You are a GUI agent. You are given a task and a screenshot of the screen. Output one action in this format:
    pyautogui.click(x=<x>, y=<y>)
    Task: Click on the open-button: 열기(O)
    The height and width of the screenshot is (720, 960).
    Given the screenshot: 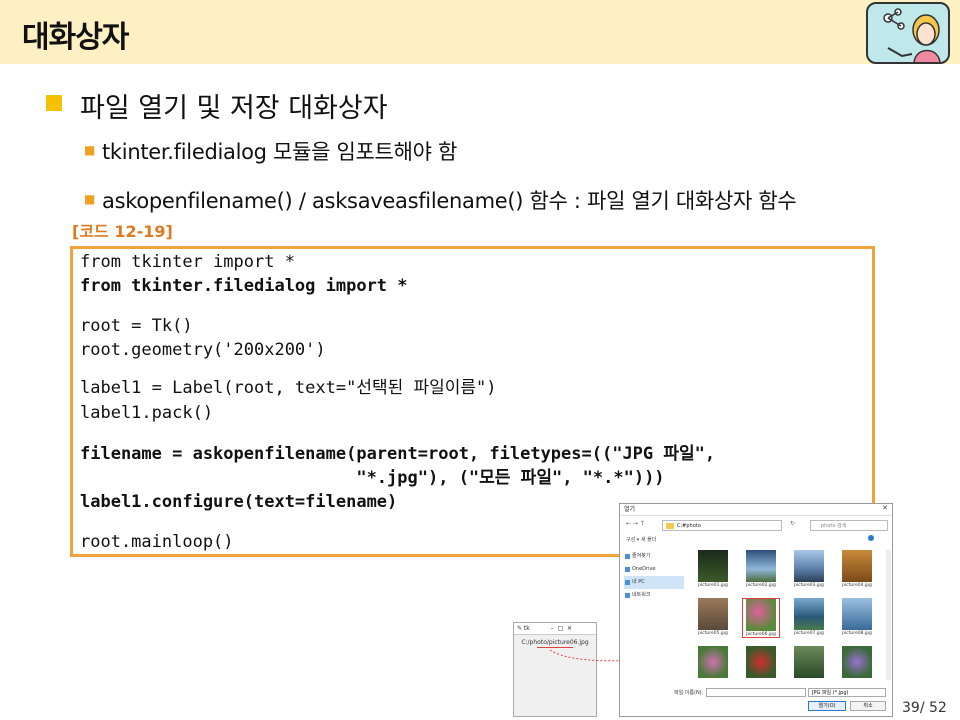 What is the action you would take?
    pyautogui.click(x=827, y=706)
    